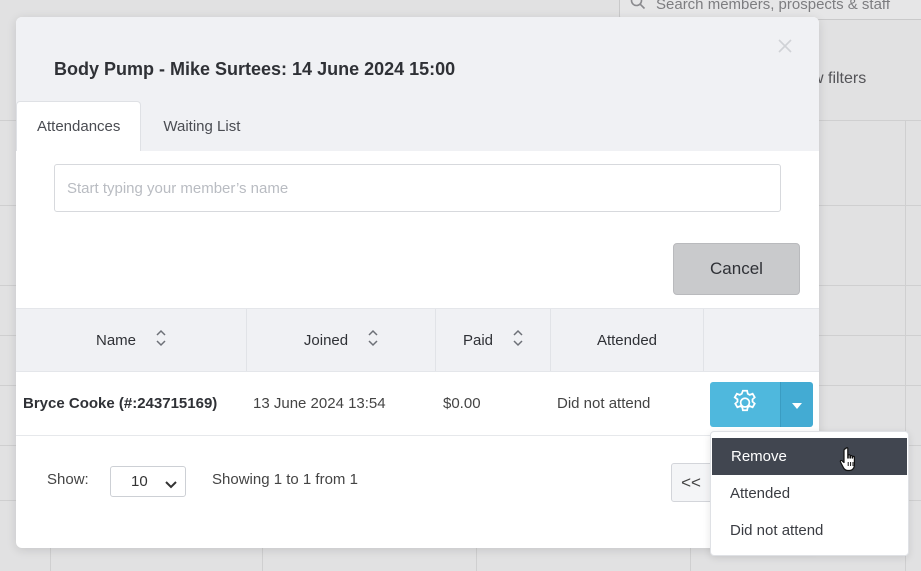 Image resolution: width=921 pixels, height=571 pixels. I want to click on paid-cell: $0.00, so click(462, 403).